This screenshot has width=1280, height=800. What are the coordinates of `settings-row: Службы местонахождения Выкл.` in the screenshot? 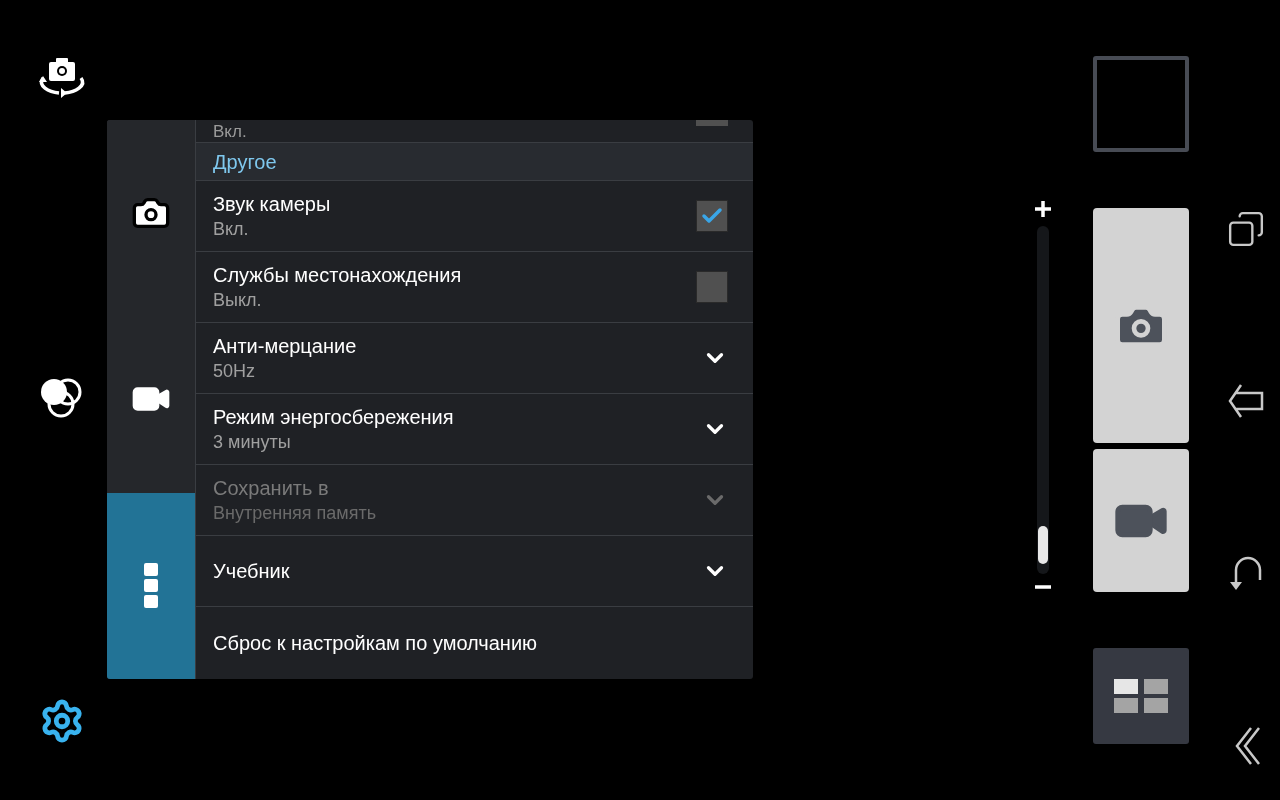 It's located at (474, 287).